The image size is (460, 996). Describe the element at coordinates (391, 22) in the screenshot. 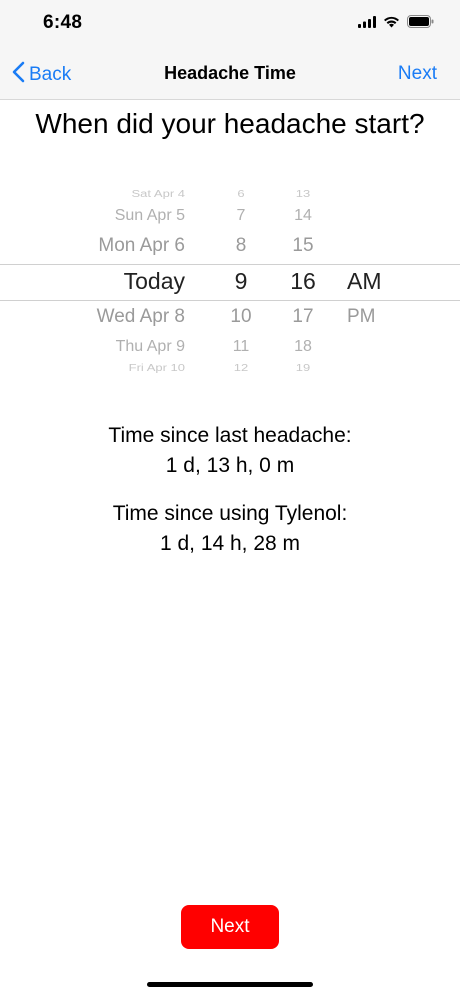

I see `wifi-icon` at that location.